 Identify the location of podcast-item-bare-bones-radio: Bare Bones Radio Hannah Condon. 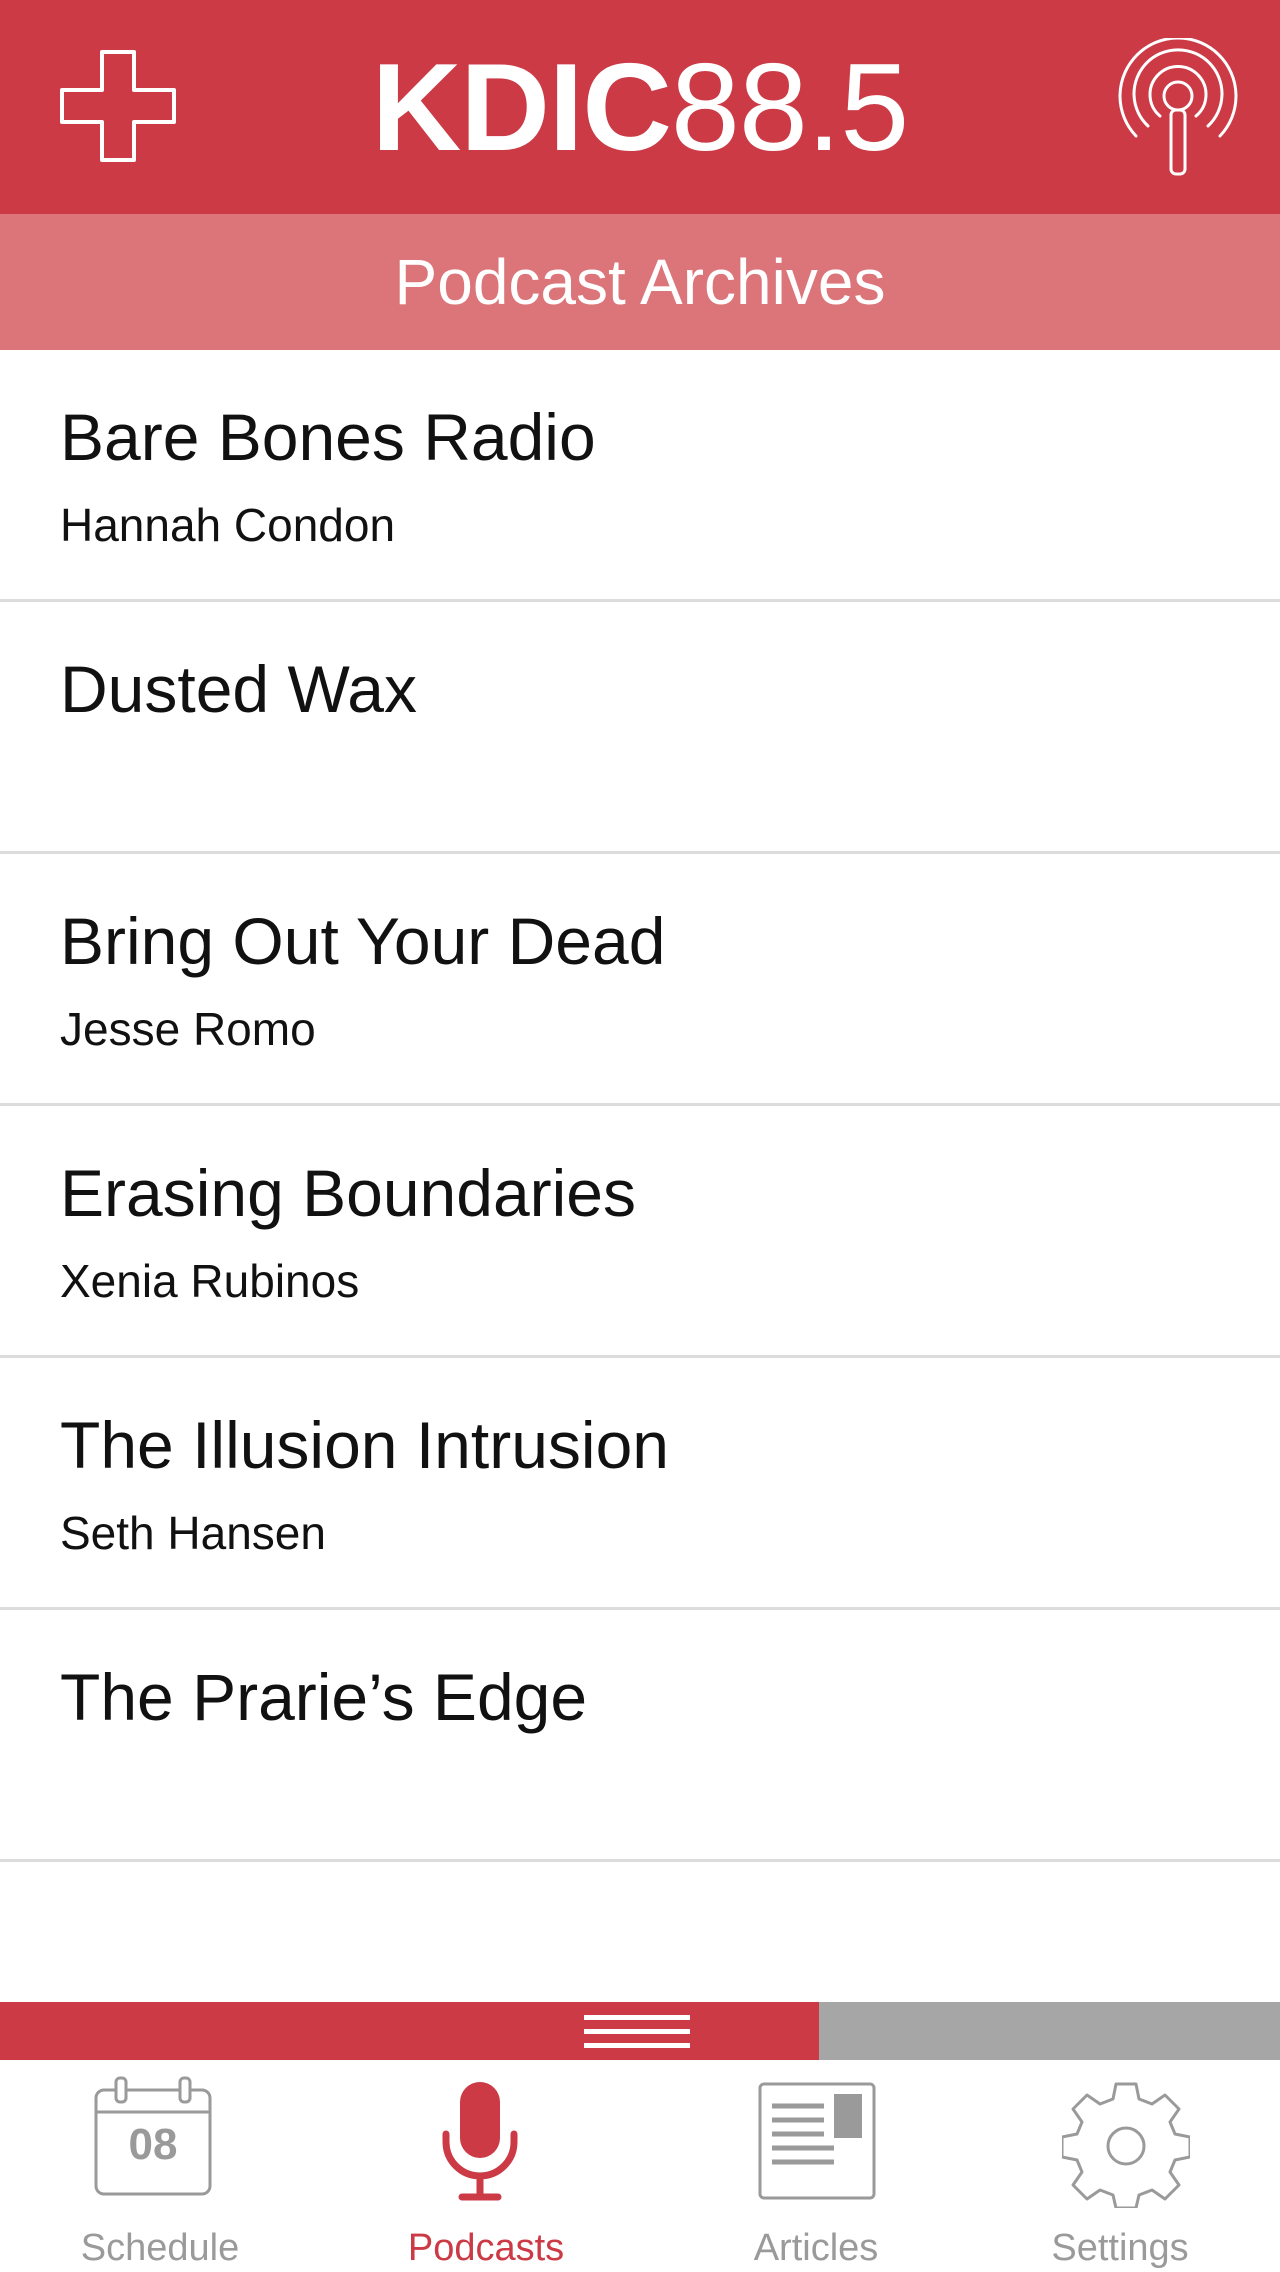
(640, 476).